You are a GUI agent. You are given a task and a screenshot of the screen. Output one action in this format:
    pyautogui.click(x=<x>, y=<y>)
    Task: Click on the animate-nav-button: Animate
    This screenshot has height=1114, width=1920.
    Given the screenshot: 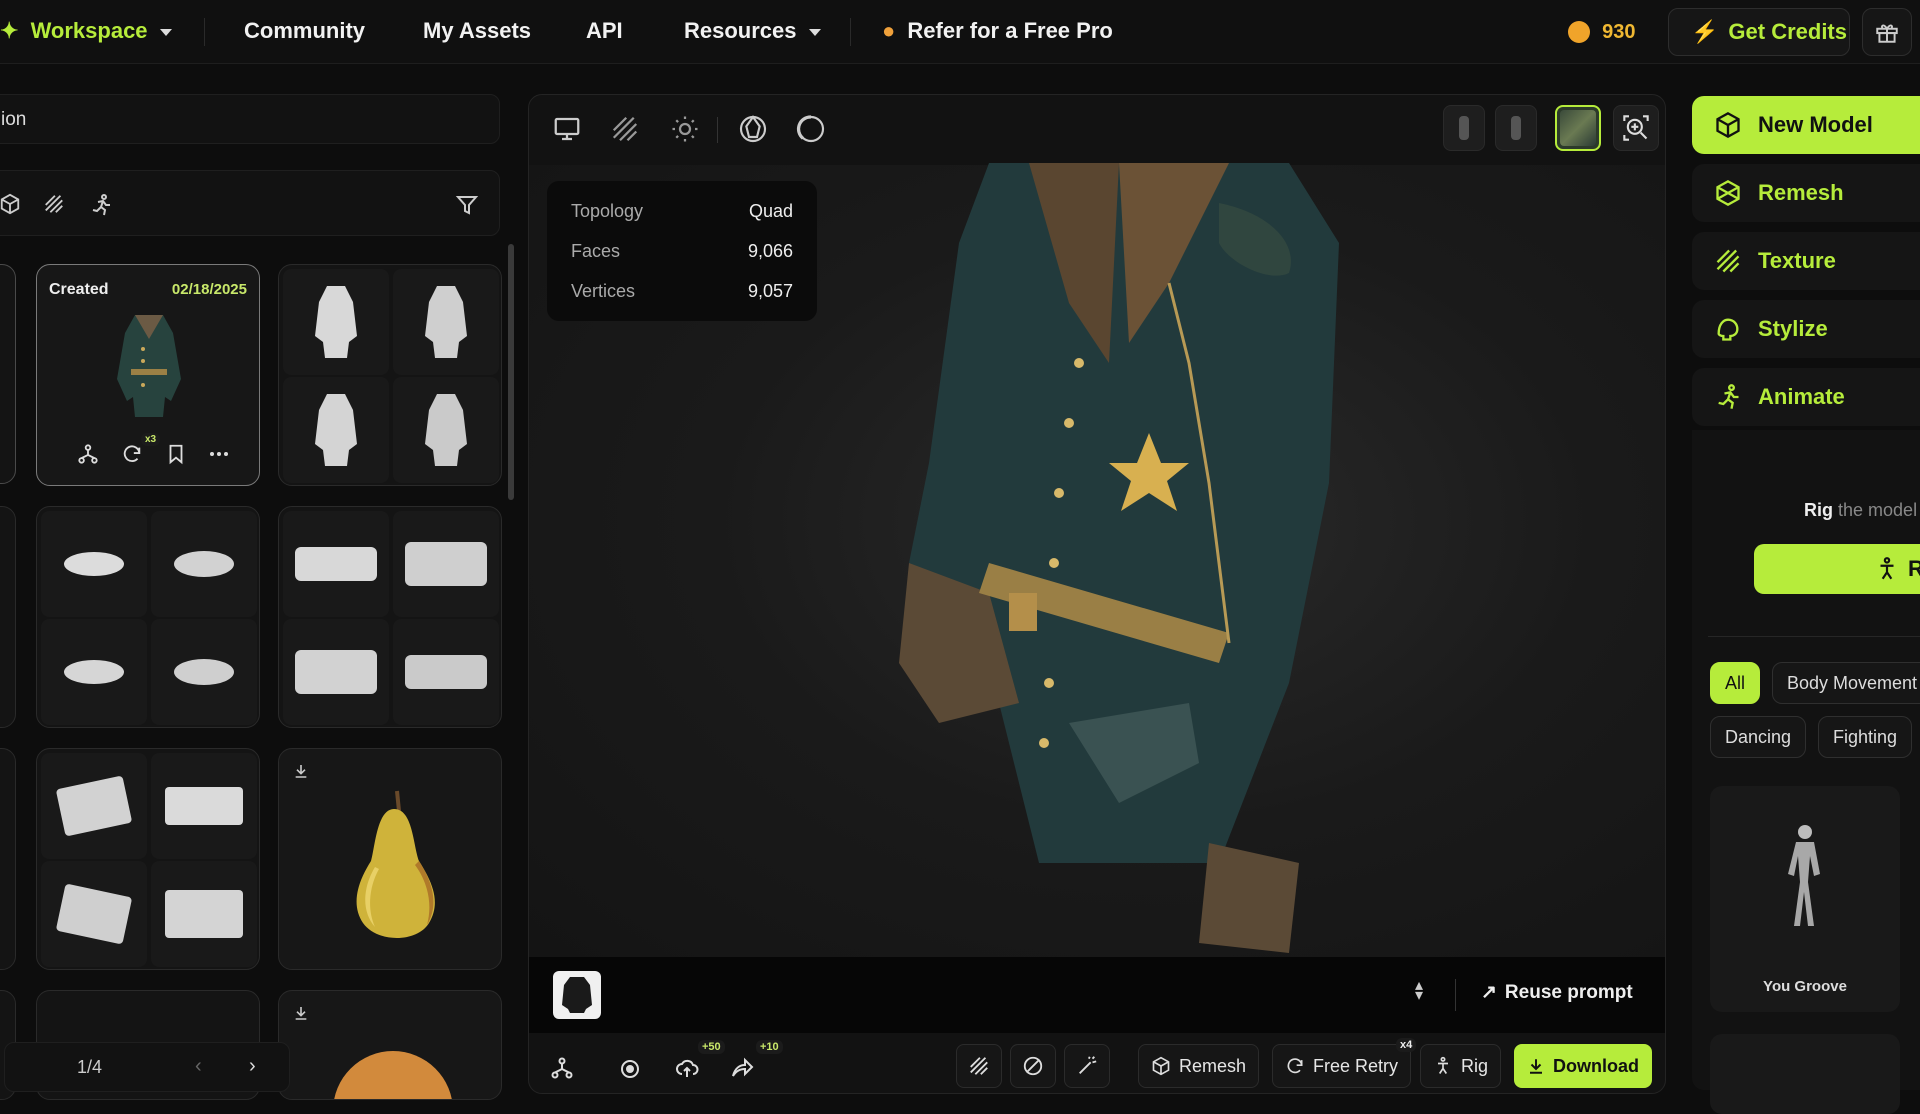 What is the action you would take?
    pyautogui.click(x=1806, y=397)
    